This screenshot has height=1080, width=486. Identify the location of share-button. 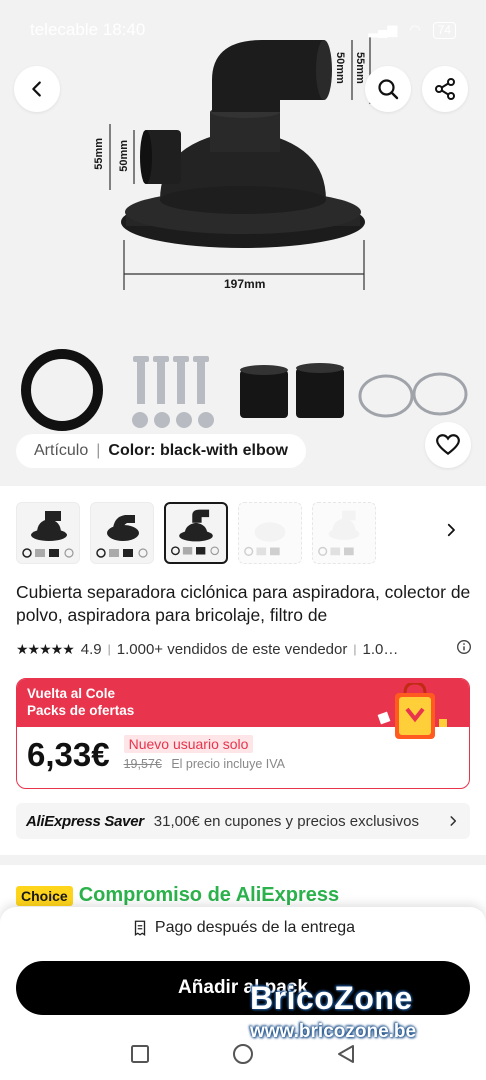
(445, 89).